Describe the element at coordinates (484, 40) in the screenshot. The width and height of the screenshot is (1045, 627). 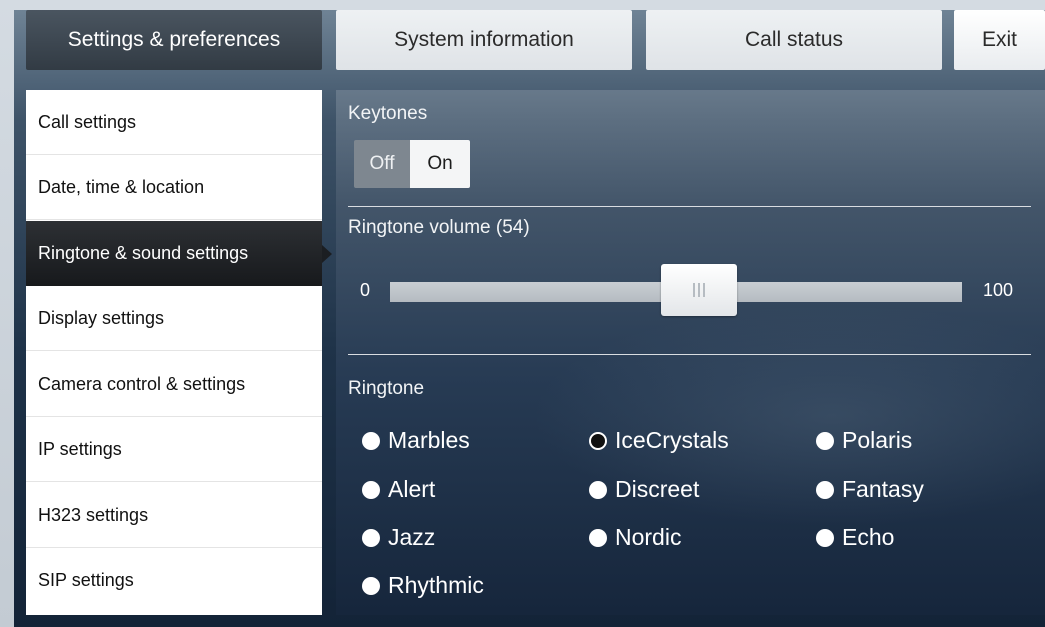
I see `tab-system-information: System information` at that location.